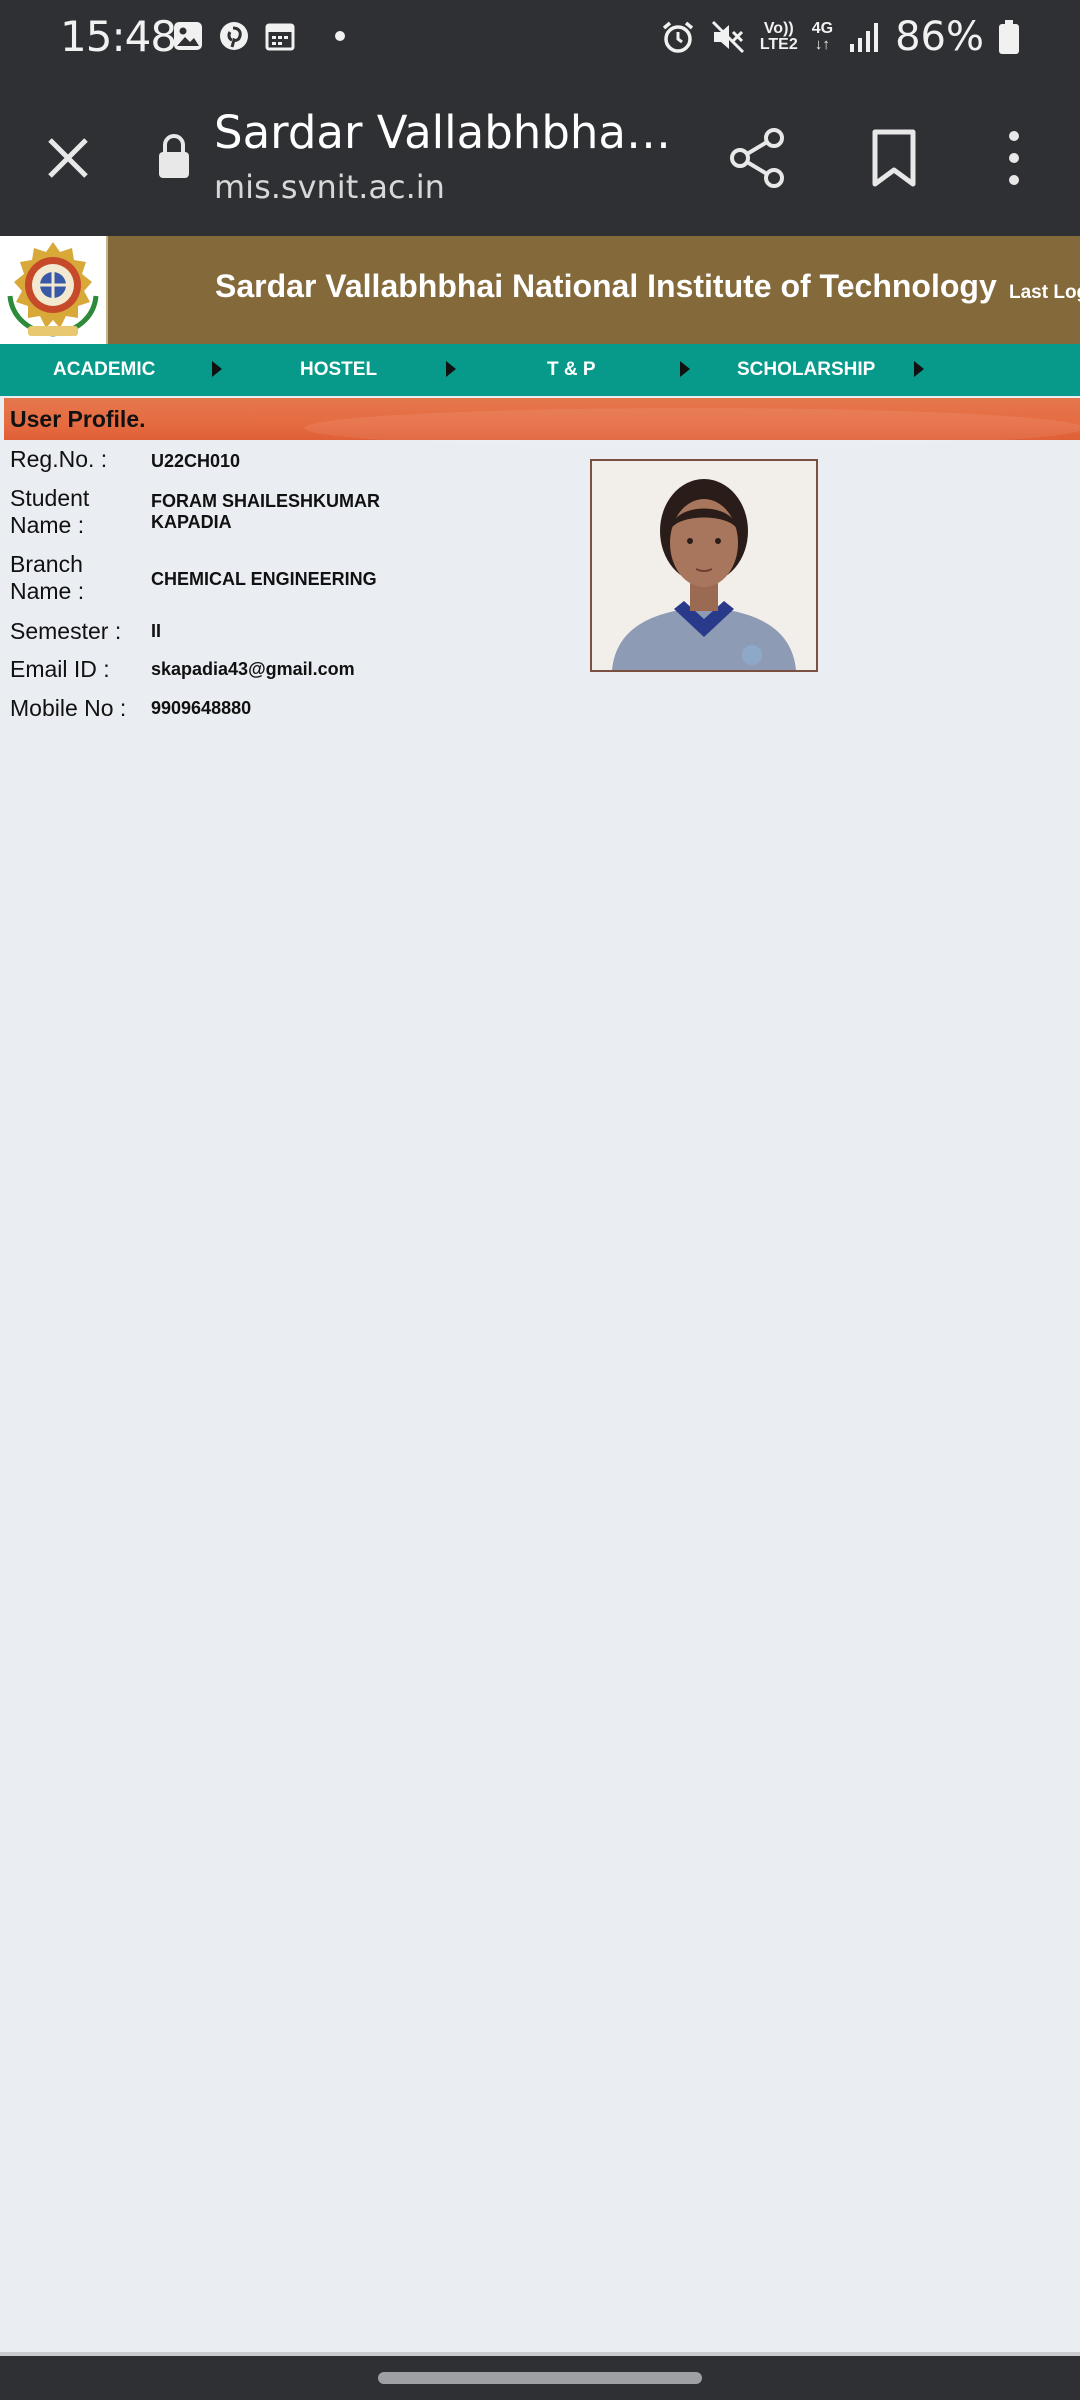 Image resolution: width=1080 pixels, height=2400 pixels. I want to click on nav-tp: T & P, so click(571, 370).